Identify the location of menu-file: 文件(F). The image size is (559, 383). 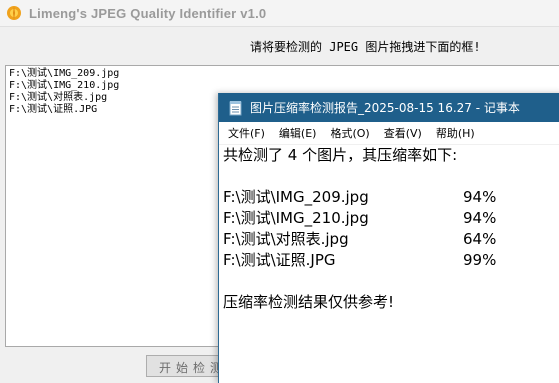
(246, 133).